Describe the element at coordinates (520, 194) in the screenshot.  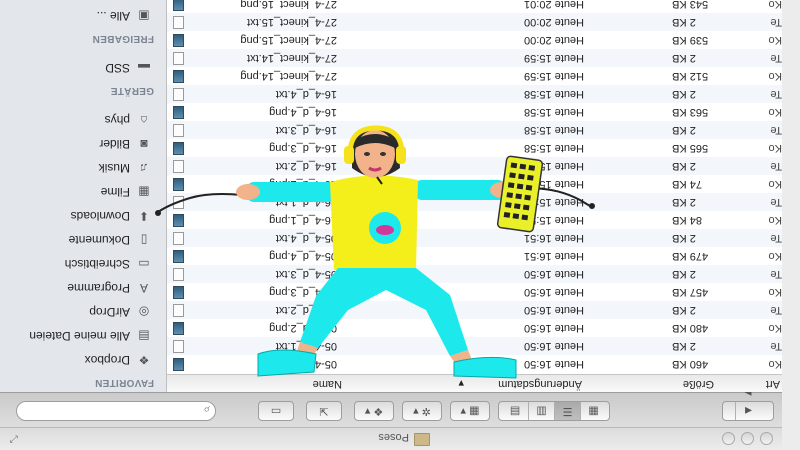
I see `keyboard-icon` at that location.